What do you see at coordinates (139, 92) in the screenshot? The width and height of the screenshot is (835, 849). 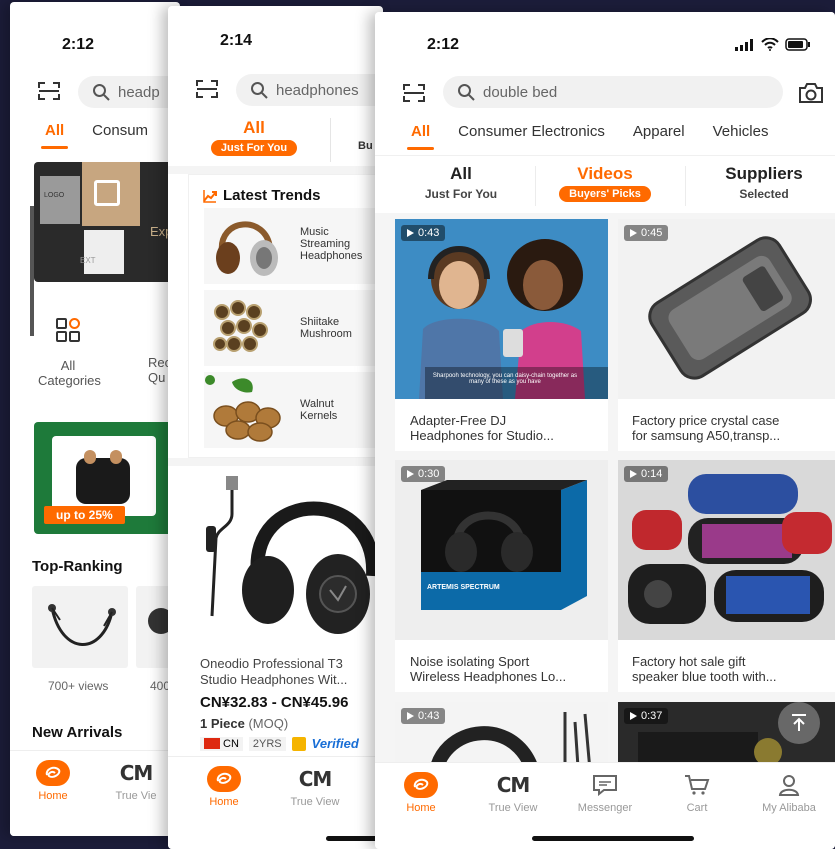 I see `search-text: headp` at bounding box center [139, 92].